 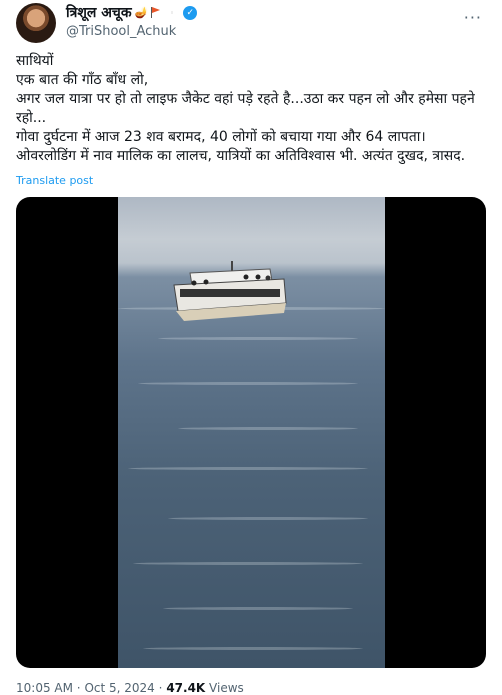 I want to click on post-metadata: 10:05 AM · Oct 5, 2024 · 47.4K Views, so click(x=130, y=688).